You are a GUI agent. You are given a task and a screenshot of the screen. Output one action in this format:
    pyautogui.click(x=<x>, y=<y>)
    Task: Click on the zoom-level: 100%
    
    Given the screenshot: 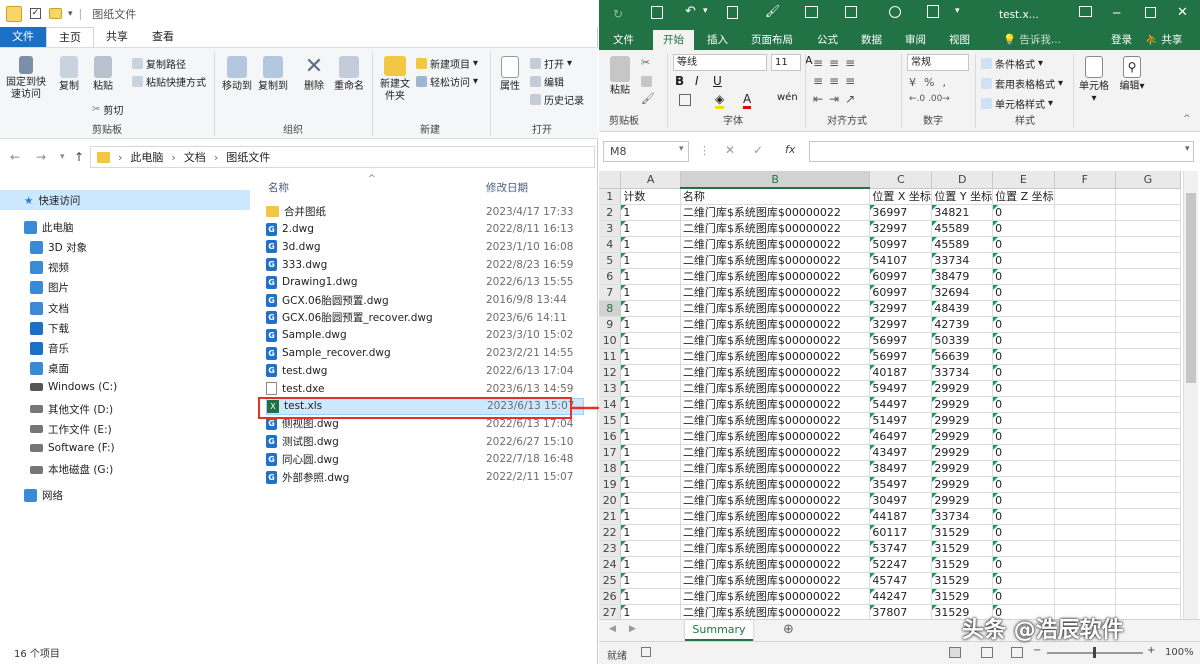 What is the action you would take?
    pyautogui.click(x=1179, y=652)
    